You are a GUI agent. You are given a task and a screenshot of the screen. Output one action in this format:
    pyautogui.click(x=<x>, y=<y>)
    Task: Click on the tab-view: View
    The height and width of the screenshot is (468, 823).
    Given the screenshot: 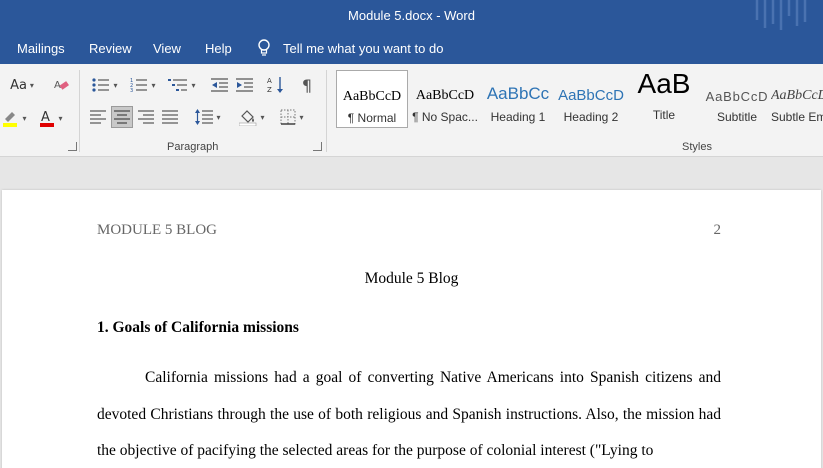 What is the action you would take?
    pyautogui.click(x=167, y=48)
    